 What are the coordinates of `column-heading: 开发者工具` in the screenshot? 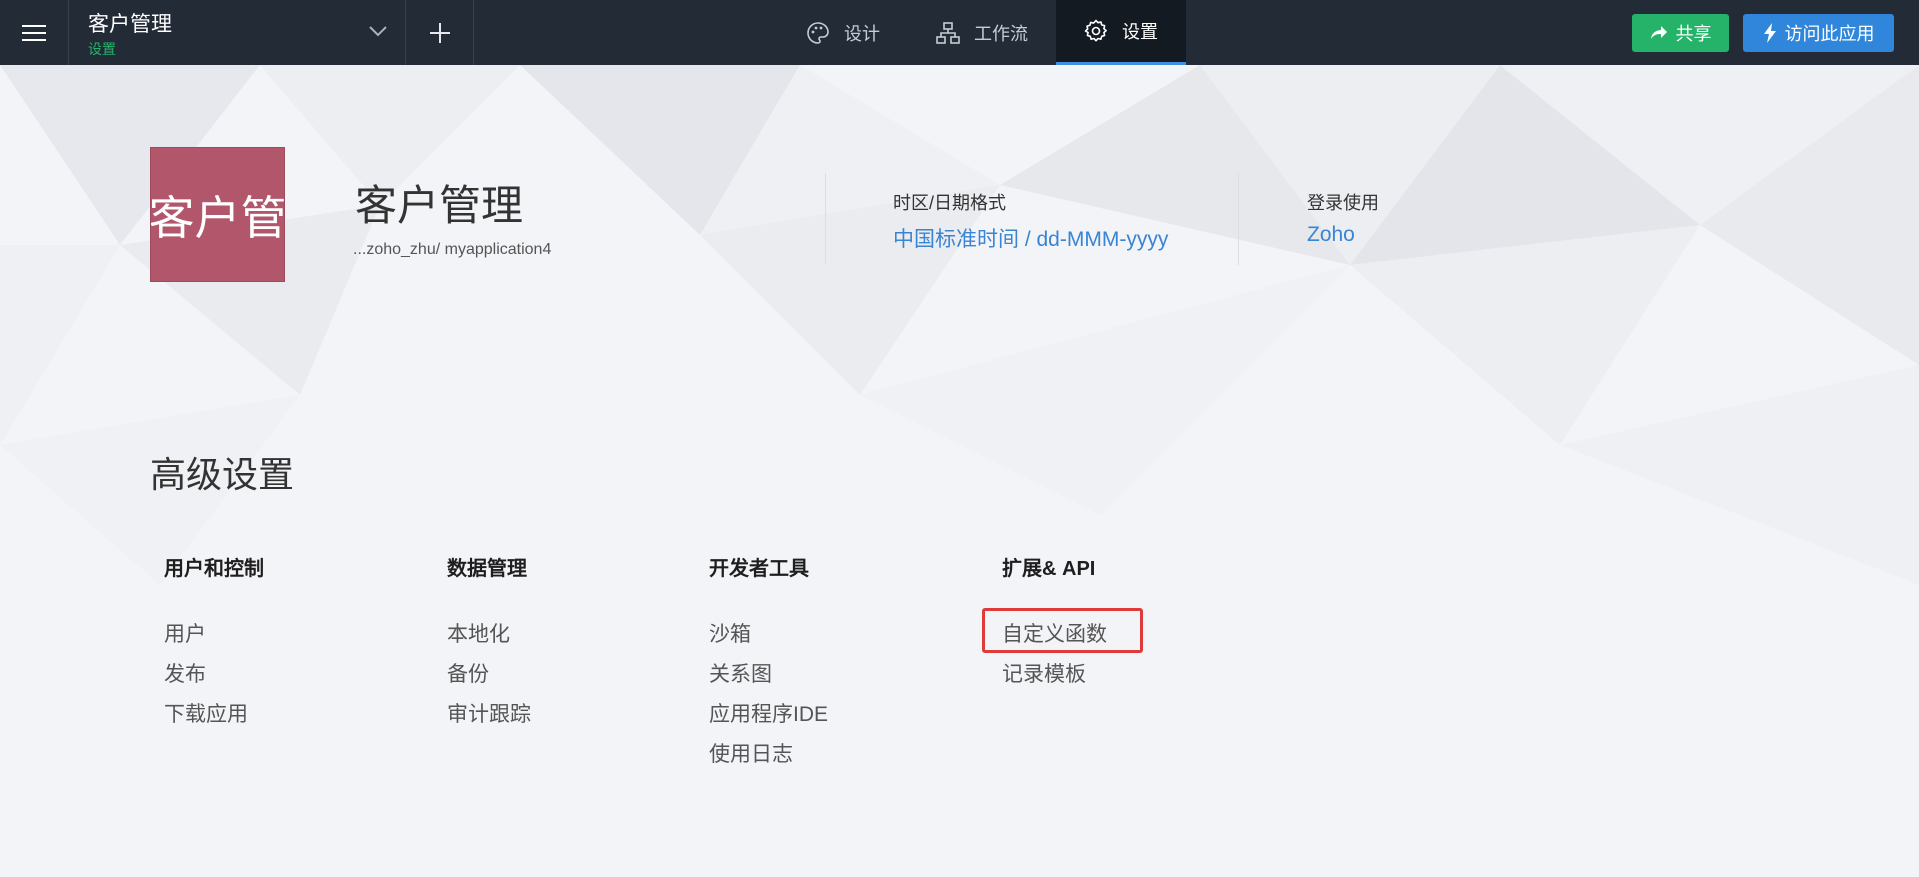 It's located at (759, 569).